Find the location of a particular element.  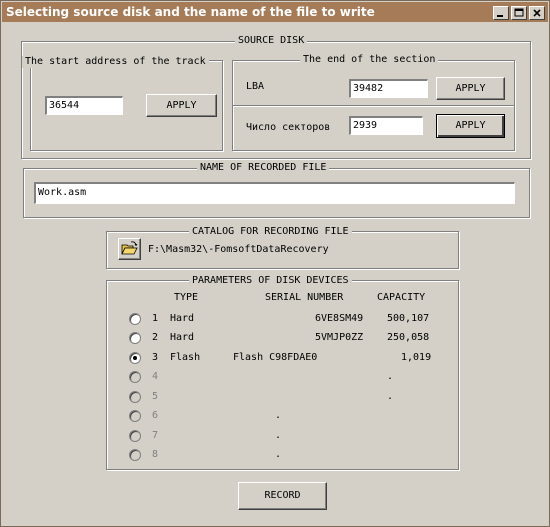

device-serial: 5VMJP0ZZ is located at coordinates (339, 337).